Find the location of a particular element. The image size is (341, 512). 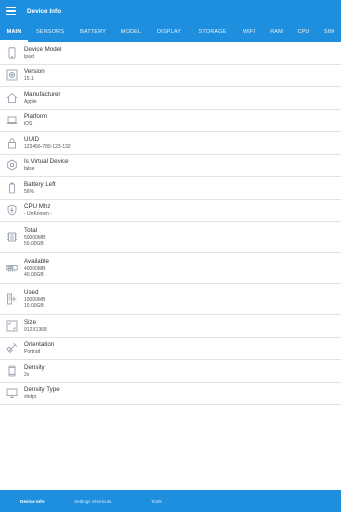

item-value: Apple is located at coordinates (30, 101).